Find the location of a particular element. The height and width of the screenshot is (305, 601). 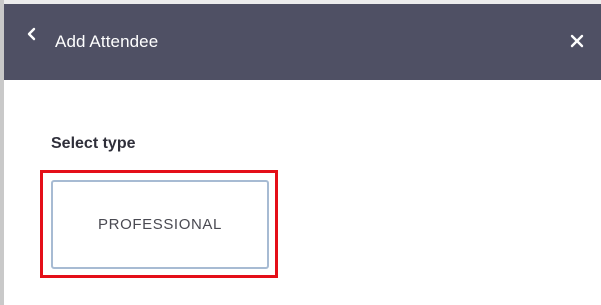

back-button is located at coordinates (32, 35).